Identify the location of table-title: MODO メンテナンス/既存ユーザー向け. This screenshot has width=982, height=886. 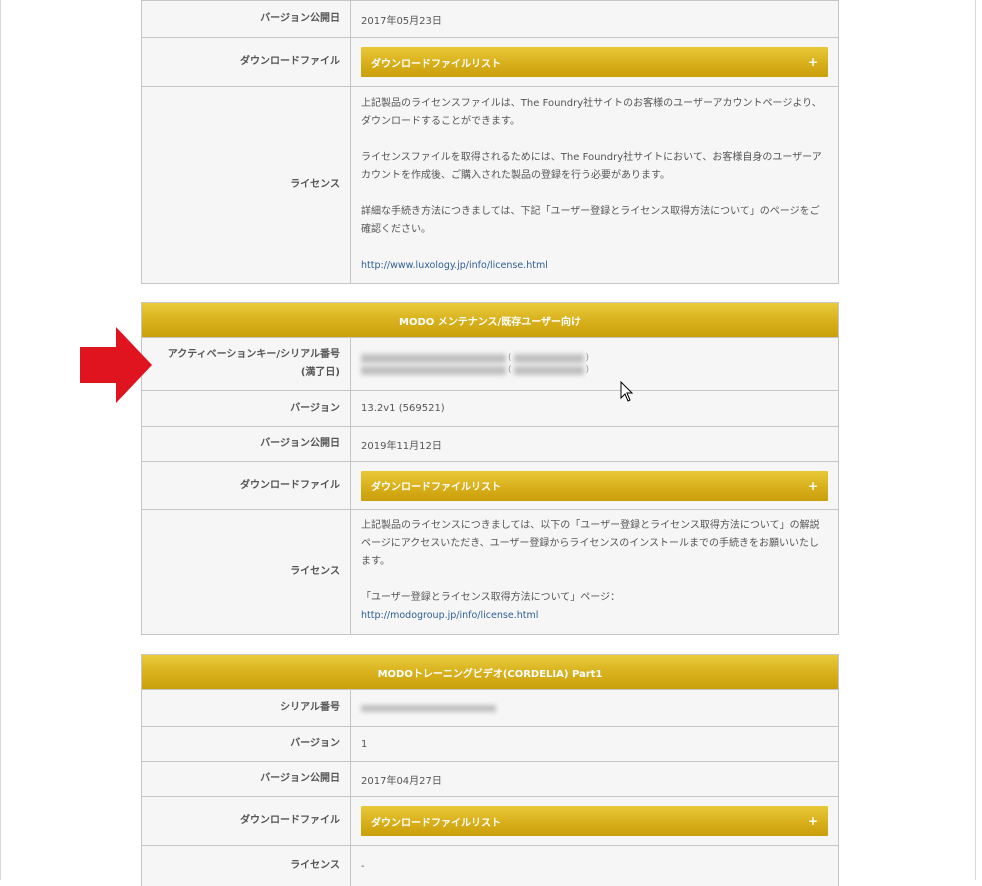
(490, 320).